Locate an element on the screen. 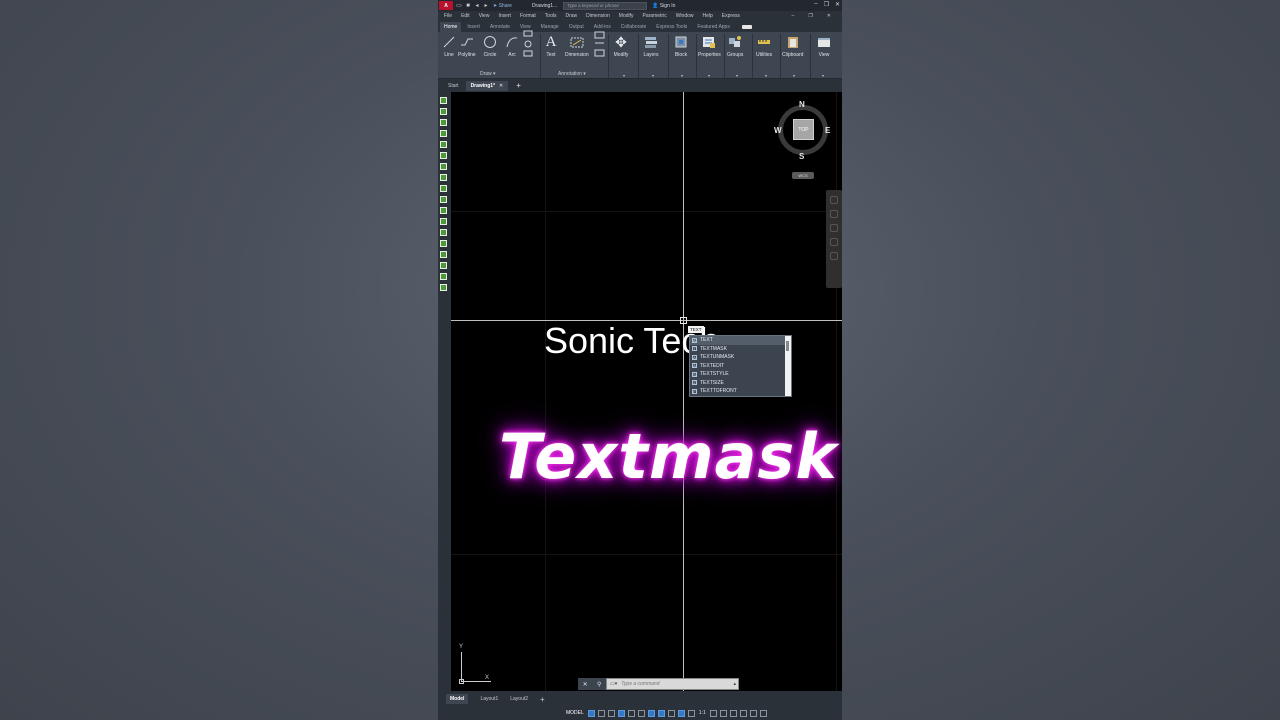 This screenshot has height=720, width=1280. autocomplete-item: A TEXTEDIT is located at coordinates (740, 366).